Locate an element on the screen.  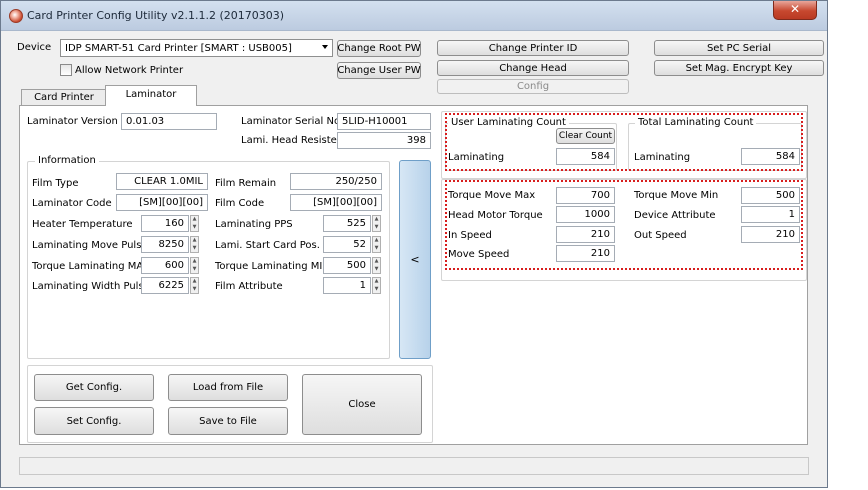
status-bar is located at coordinates (414, 466).